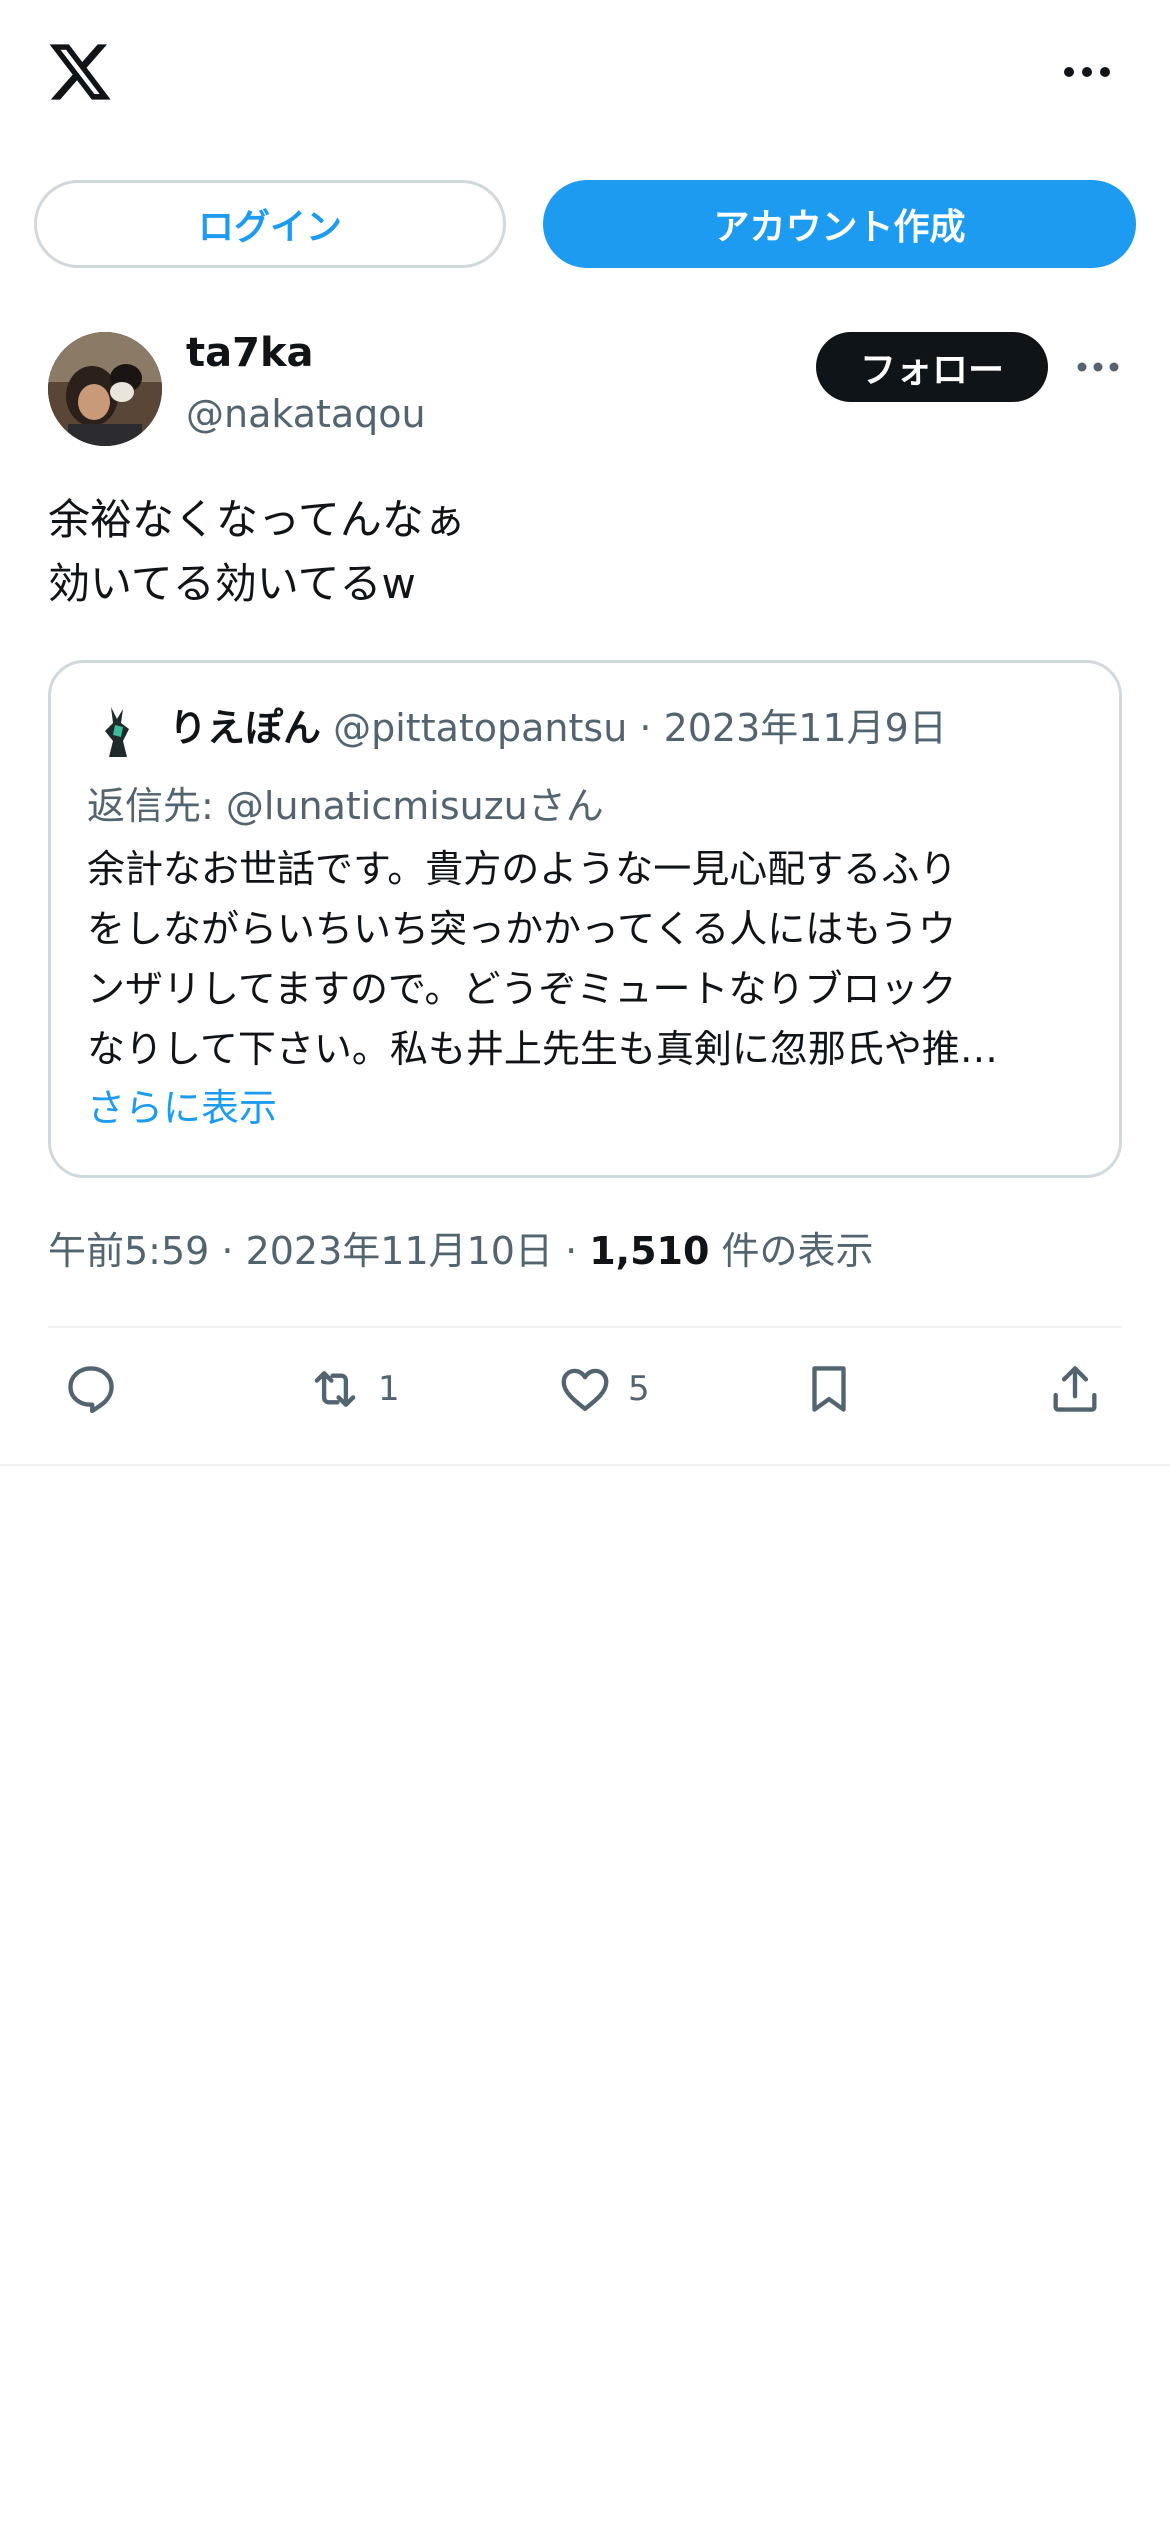 The image size is (1170, 2532). I want to click on tweet-text: 余裕なくなってんなぁ 効いてる効いてるw, so click(588, 552).